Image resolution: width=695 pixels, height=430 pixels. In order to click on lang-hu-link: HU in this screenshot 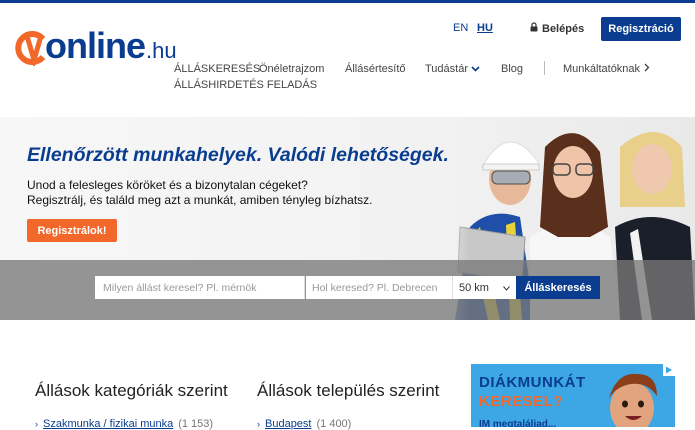, I will do `click(485, 28)`.